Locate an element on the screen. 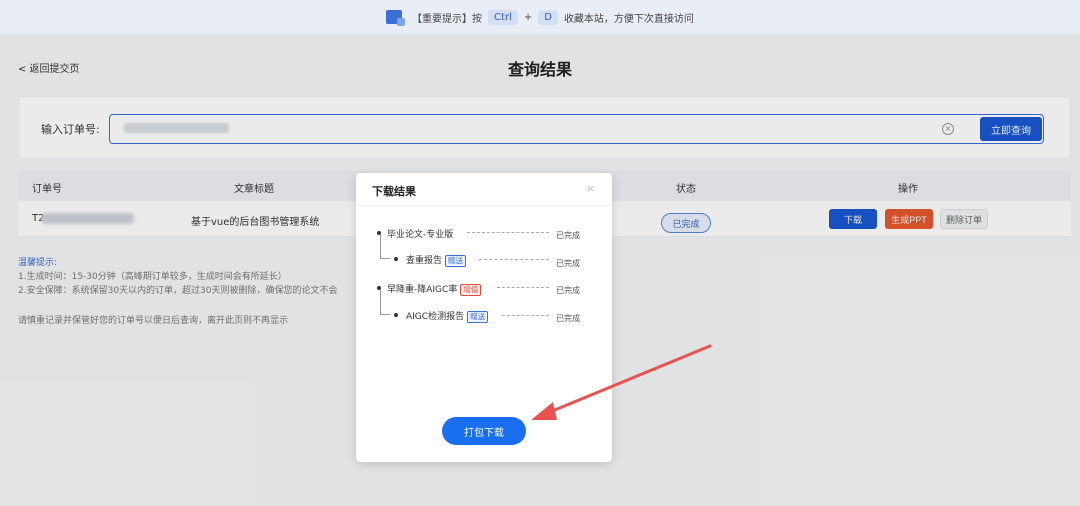 Image resolution: width=1080 pixels, height=506 pixels. result-item-aigc-report: AIGC检测报告 赠送 is located at coordinates (447, 316).